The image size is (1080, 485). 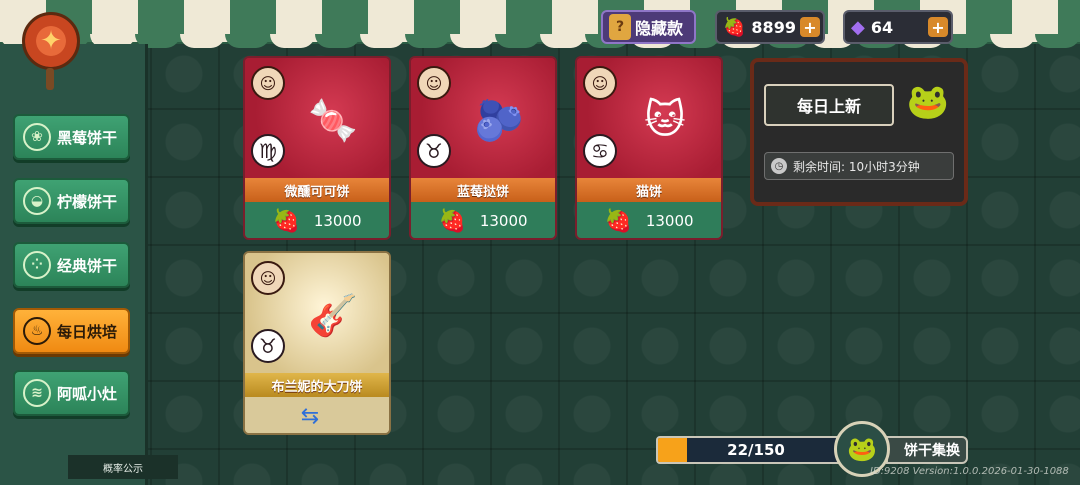 I want to click on cookie-icon: ⁘, so click(x=37, y=265).